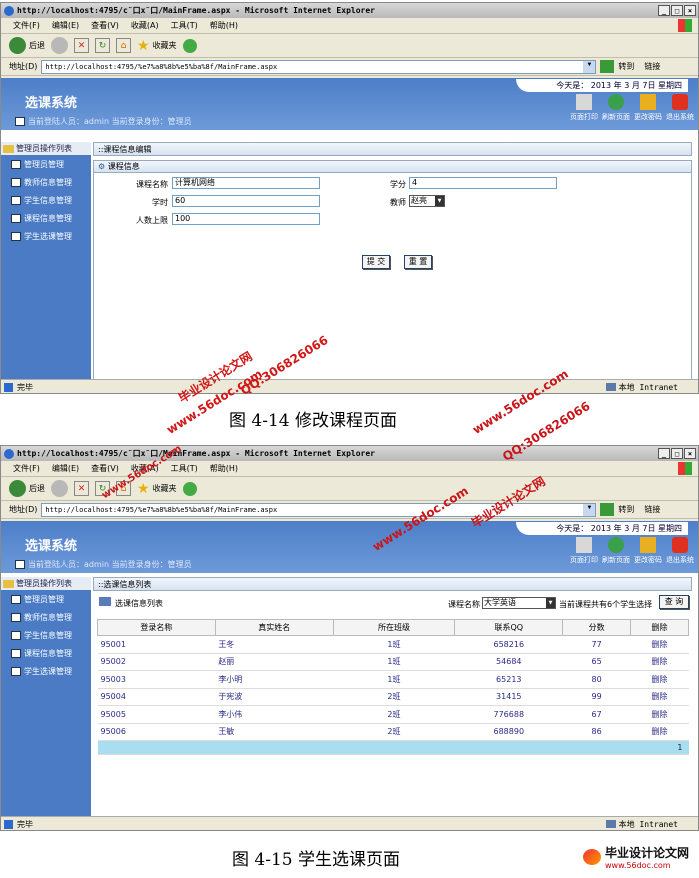 The width and height of the screenshot is (699, 878). I want to click on hours-field: 60, so click(246, 201).